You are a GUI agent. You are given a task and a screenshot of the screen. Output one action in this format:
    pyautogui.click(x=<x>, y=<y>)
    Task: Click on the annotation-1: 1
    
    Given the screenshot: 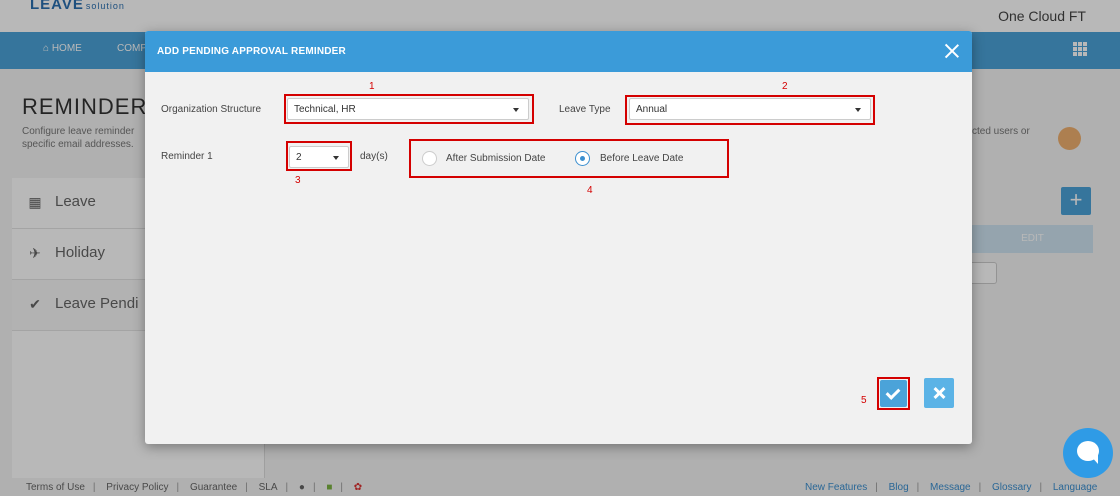 What is the action you would take?
    pyautogui.click(x=372, y=86)
    